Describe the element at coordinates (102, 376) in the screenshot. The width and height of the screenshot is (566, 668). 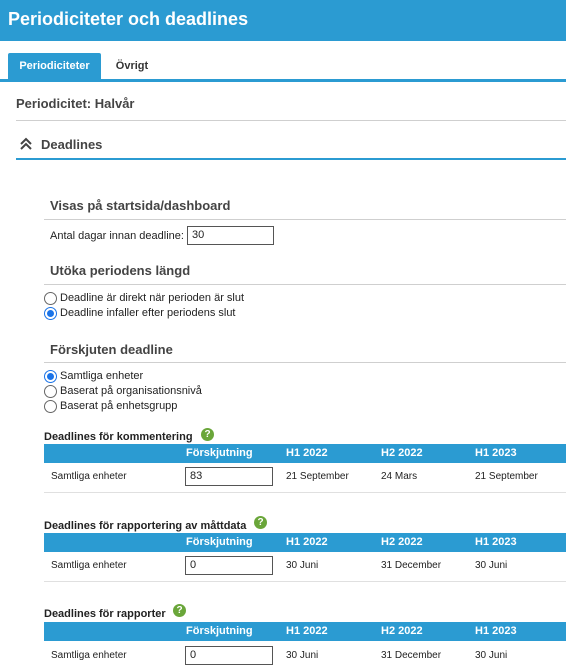
I see `radio-label: Samtliga enheter` at that location.